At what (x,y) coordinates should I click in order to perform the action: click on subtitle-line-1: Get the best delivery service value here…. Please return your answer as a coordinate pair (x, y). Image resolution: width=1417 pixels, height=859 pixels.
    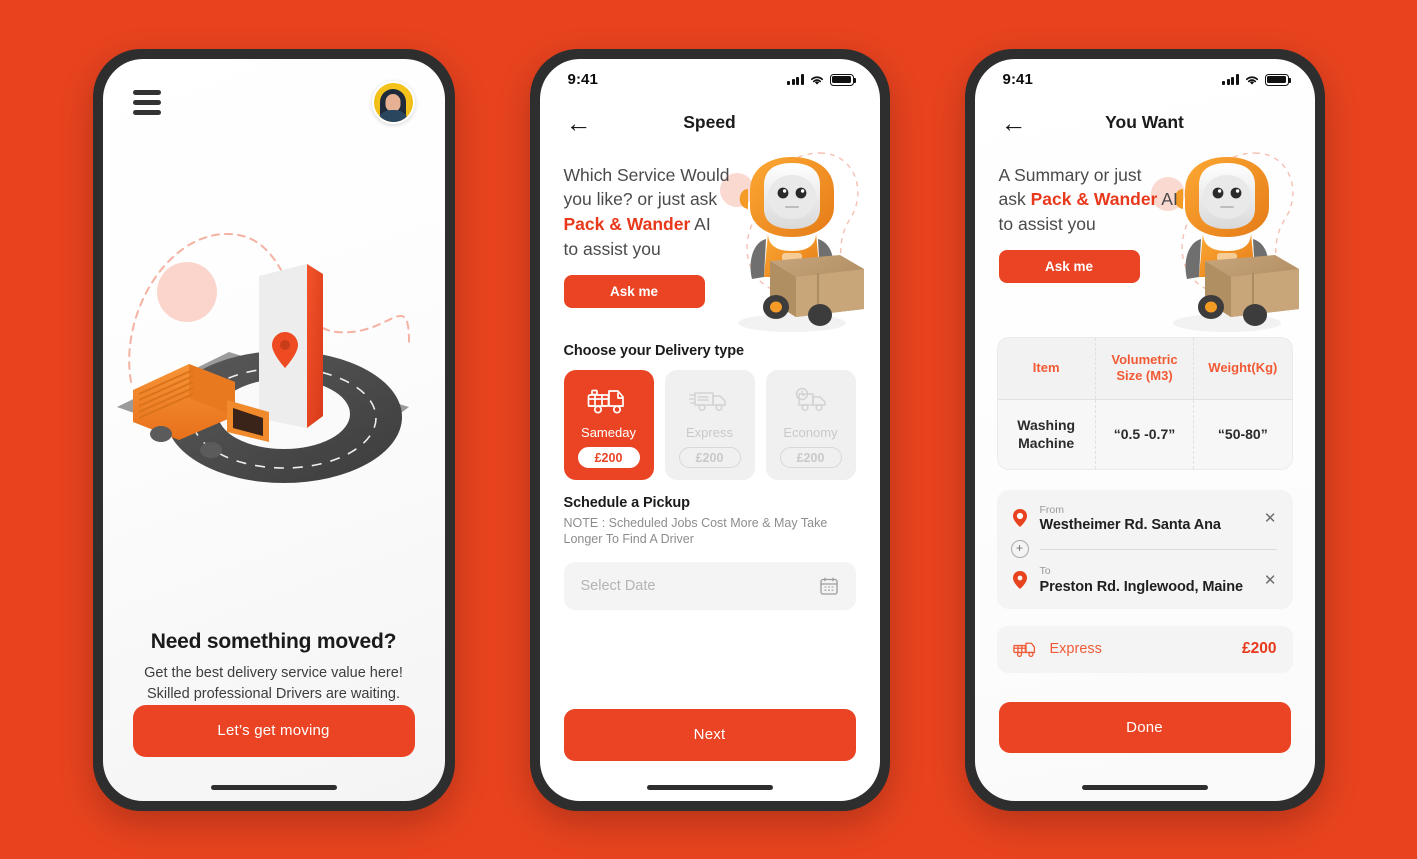
    Looking at the image, I should click on (273, 673).